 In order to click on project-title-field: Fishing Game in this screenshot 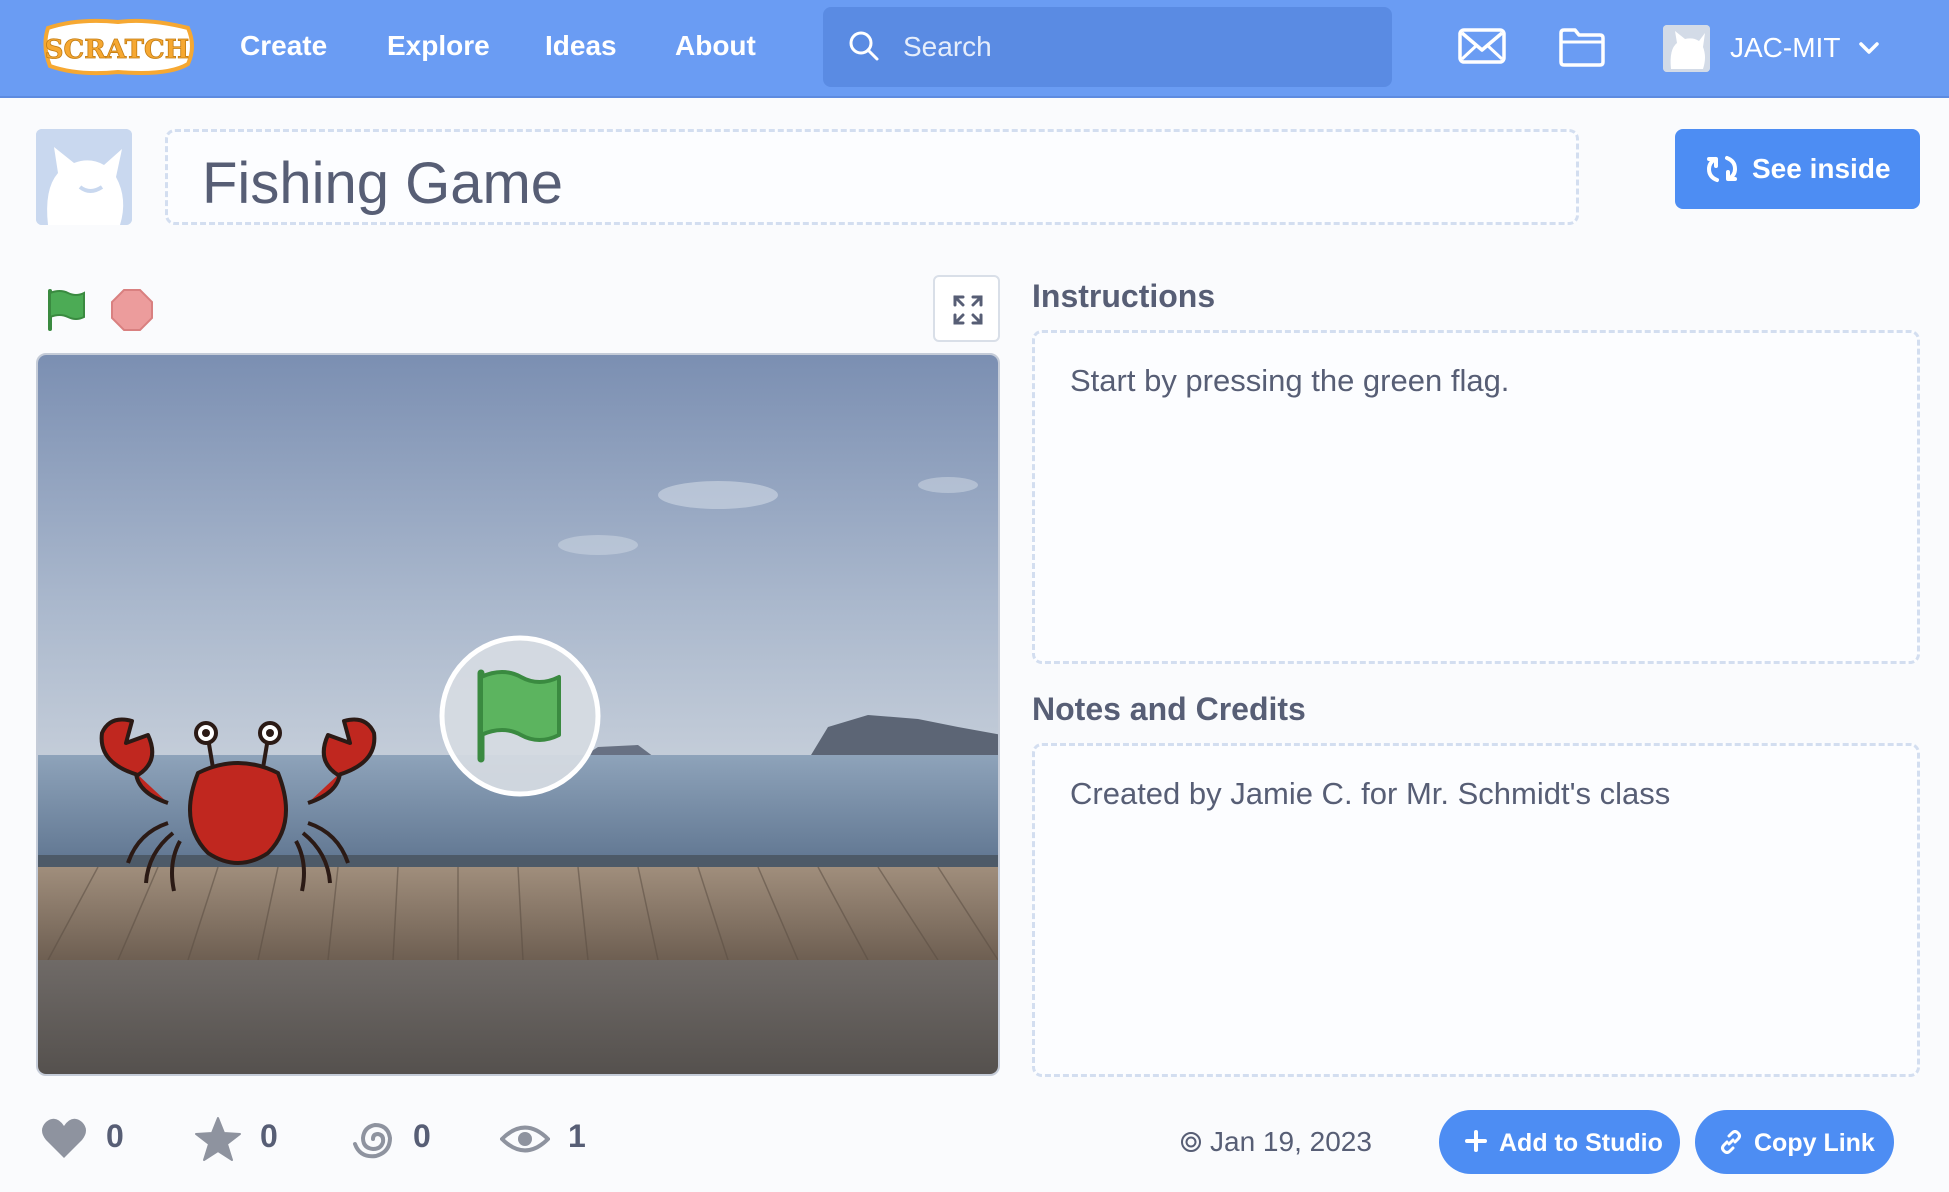, I will do `click(872, 177)`.